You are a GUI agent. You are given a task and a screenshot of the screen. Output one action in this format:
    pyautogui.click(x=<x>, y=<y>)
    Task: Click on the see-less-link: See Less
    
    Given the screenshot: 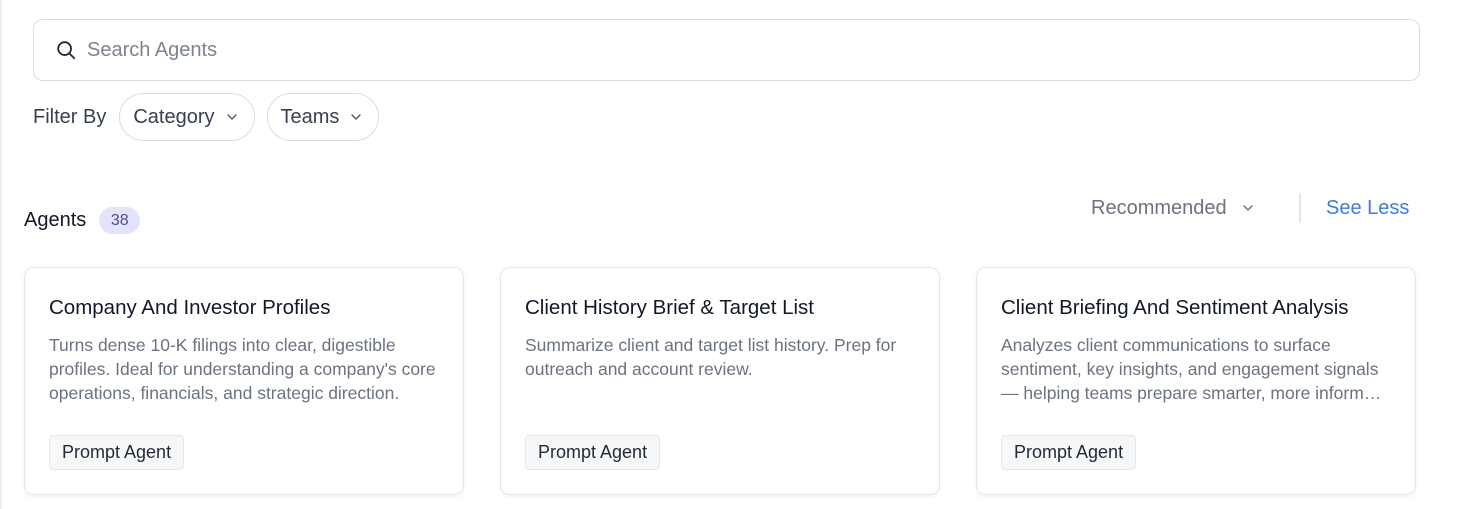 What is the action you would take?
    pyautogui.click(x=1367, y=208)
    